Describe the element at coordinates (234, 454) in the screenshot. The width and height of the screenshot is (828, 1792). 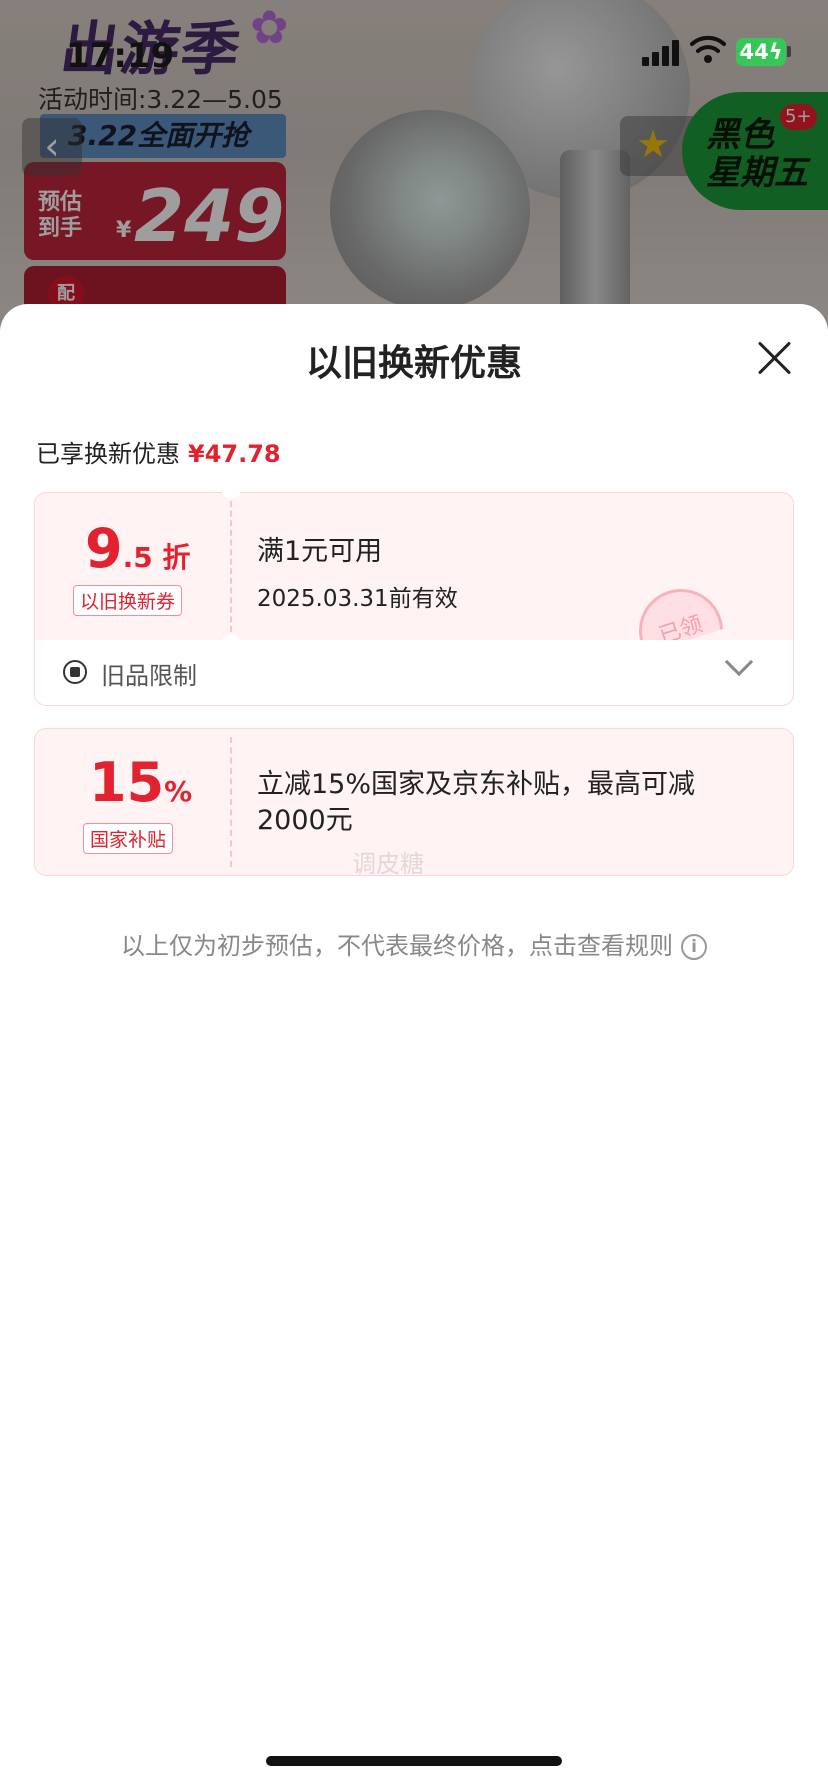
I see `saved-amount: ¥47.78` at that location.